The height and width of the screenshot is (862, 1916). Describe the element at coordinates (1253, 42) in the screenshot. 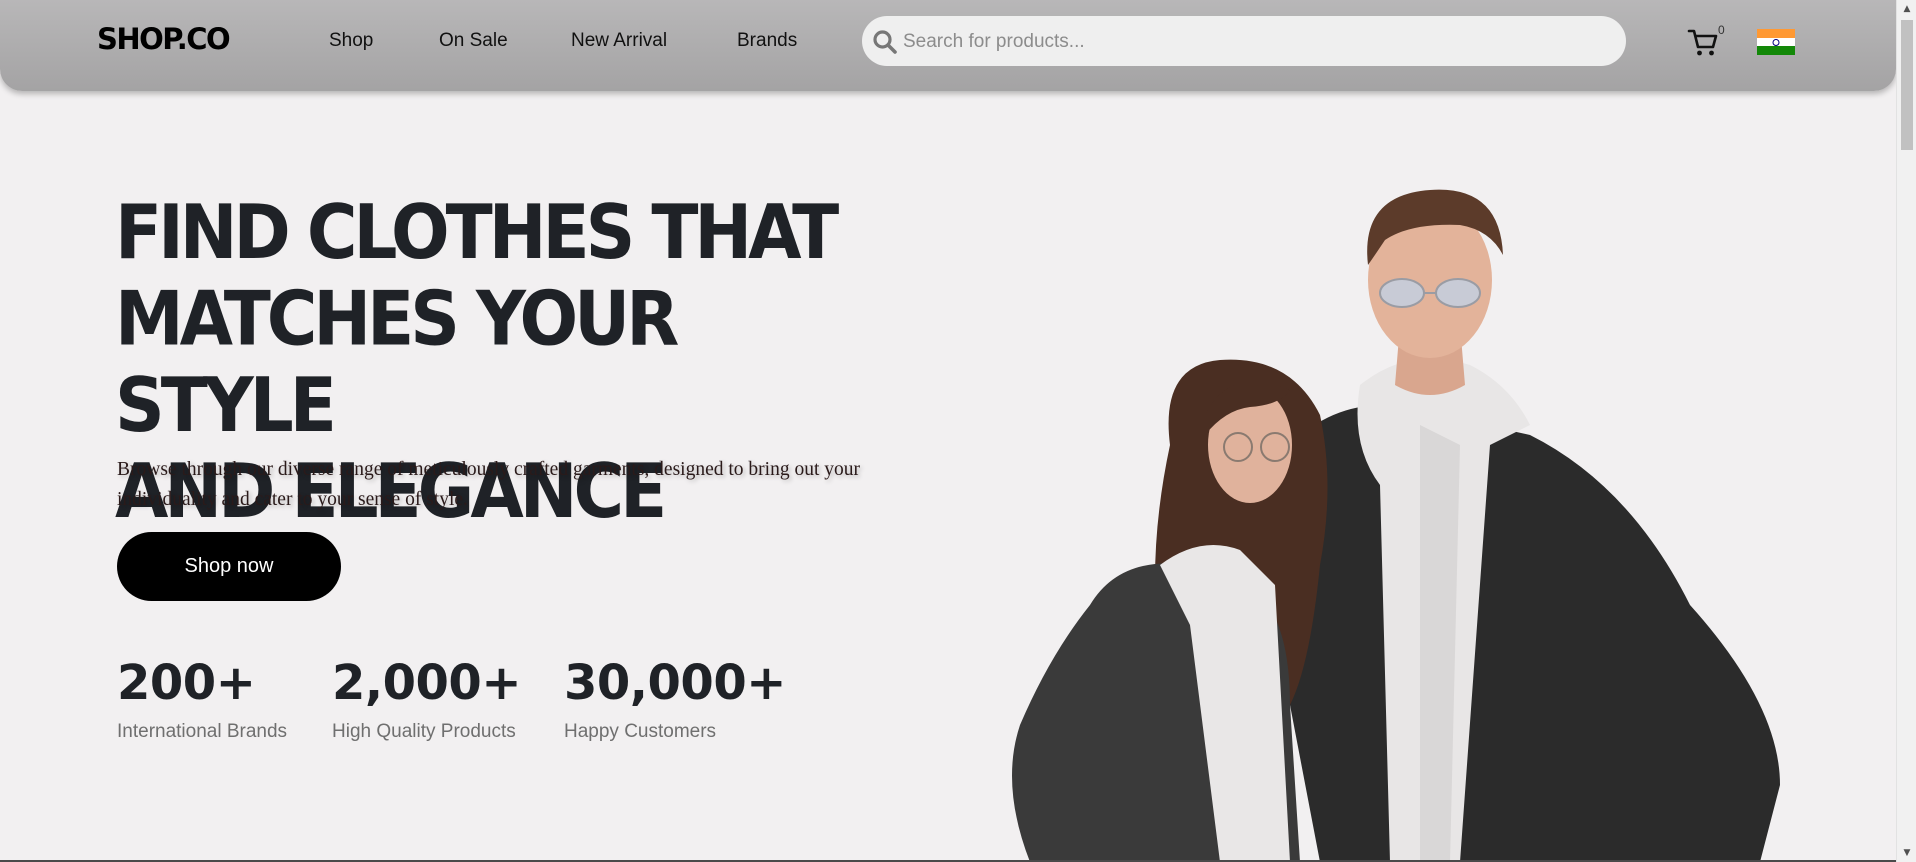

I see `search-input` at that location.